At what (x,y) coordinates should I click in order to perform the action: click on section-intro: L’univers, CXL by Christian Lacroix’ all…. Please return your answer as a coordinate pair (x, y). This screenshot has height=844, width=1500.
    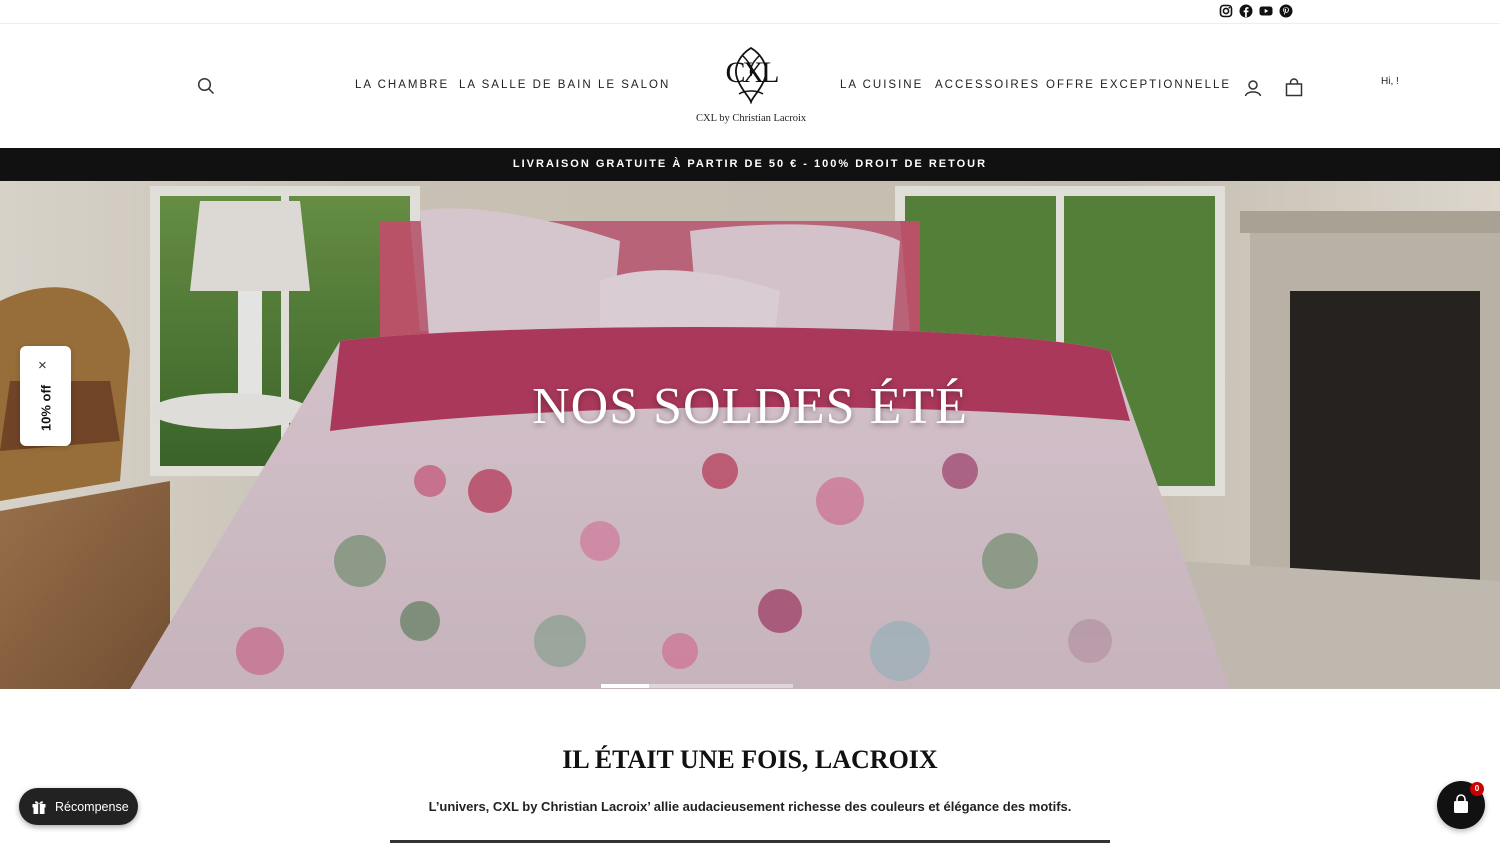
    Looking at the image, I should click on (750, 806).